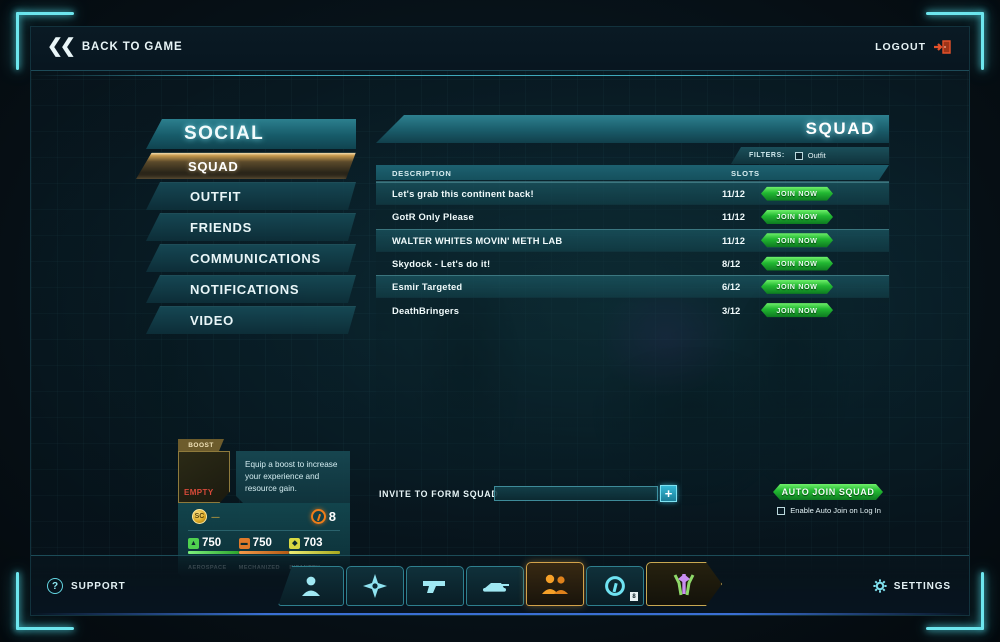 The height and width of the screenshot is (642, 1000). What do you see at coordinates (767, 155) in the screenshot?
I see `filters-label: FILTERS:` at bounding box center [767, 155].